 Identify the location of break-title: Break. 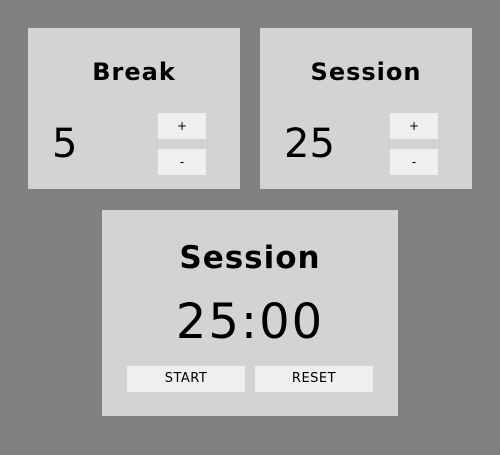
(134, 72).